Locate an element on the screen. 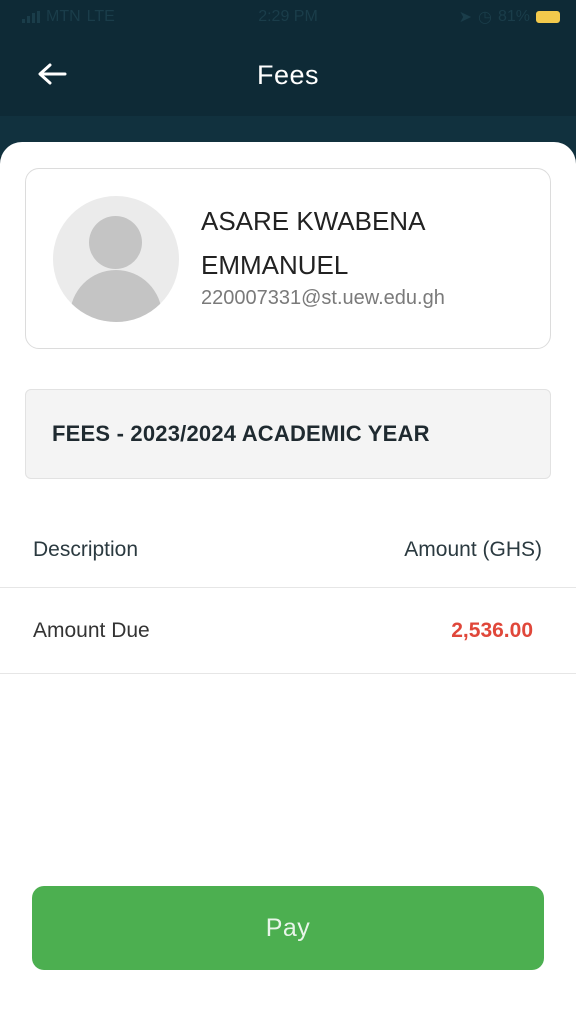  status-left: MTN LTE is located at coordinates (68, 17).